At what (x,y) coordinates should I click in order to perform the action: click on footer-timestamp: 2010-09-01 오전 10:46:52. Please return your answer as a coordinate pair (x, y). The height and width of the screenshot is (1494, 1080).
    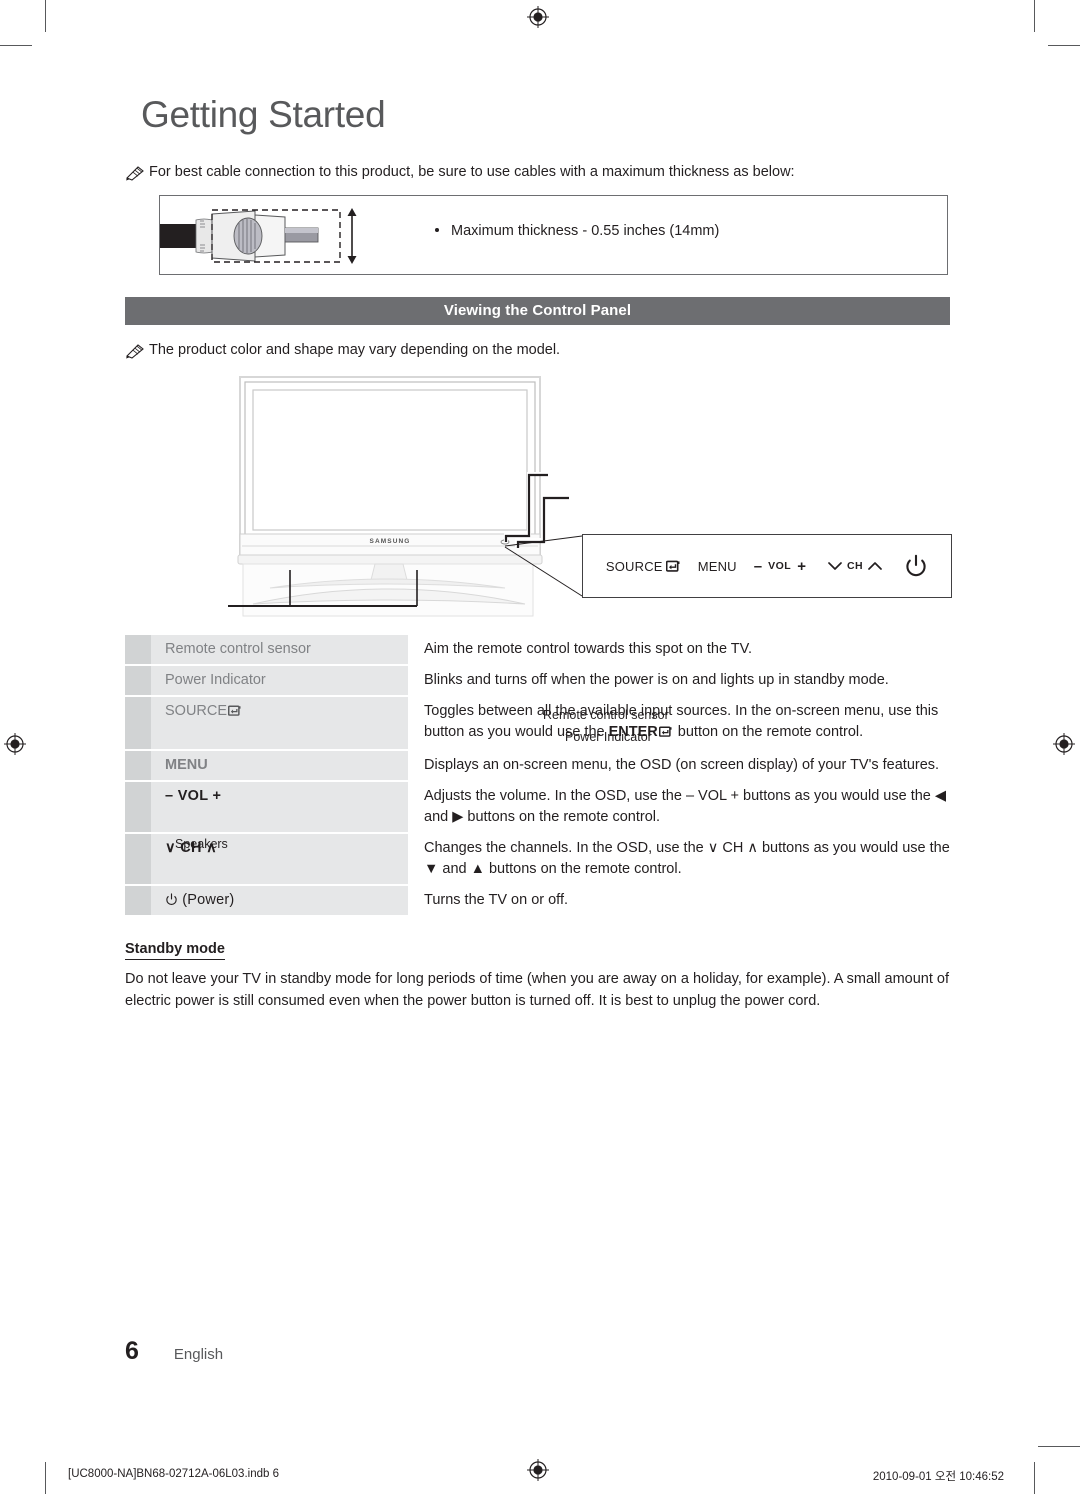
    Looking at the image, I should click on (938, 1477).